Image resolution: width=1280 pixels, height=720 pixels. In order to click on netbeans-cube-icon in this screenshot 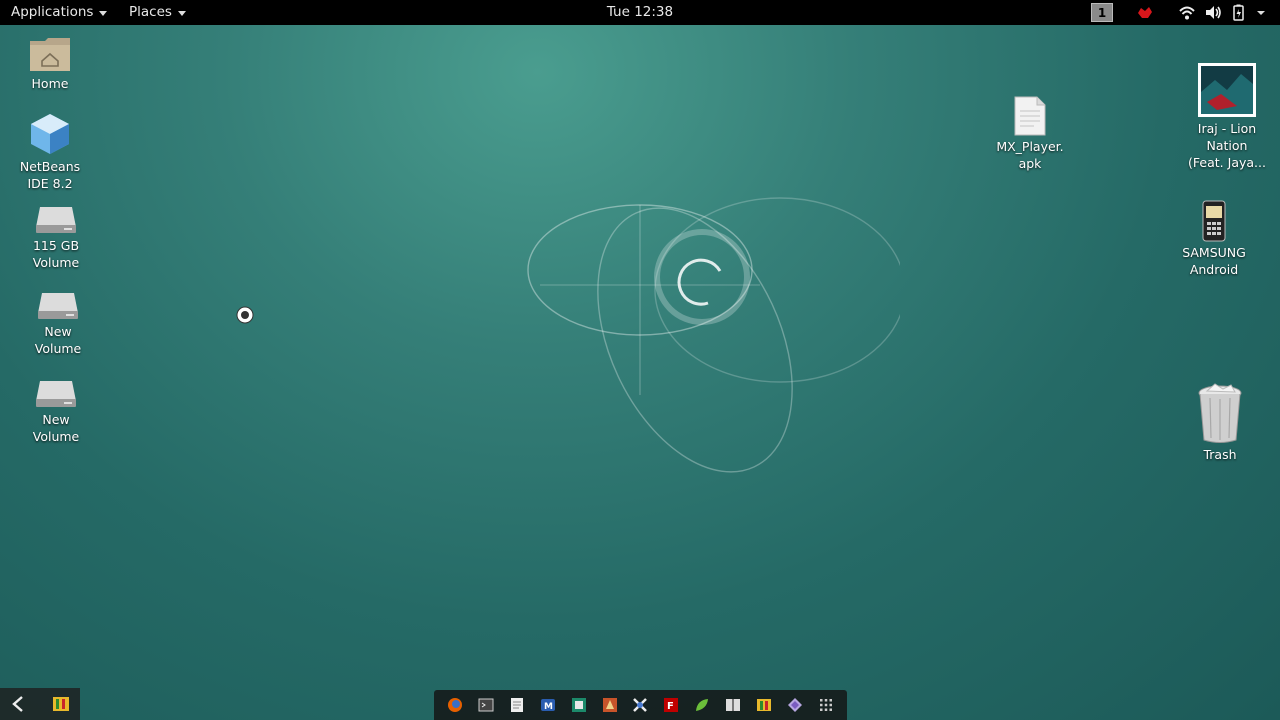, I will do `click(50, 134)`.